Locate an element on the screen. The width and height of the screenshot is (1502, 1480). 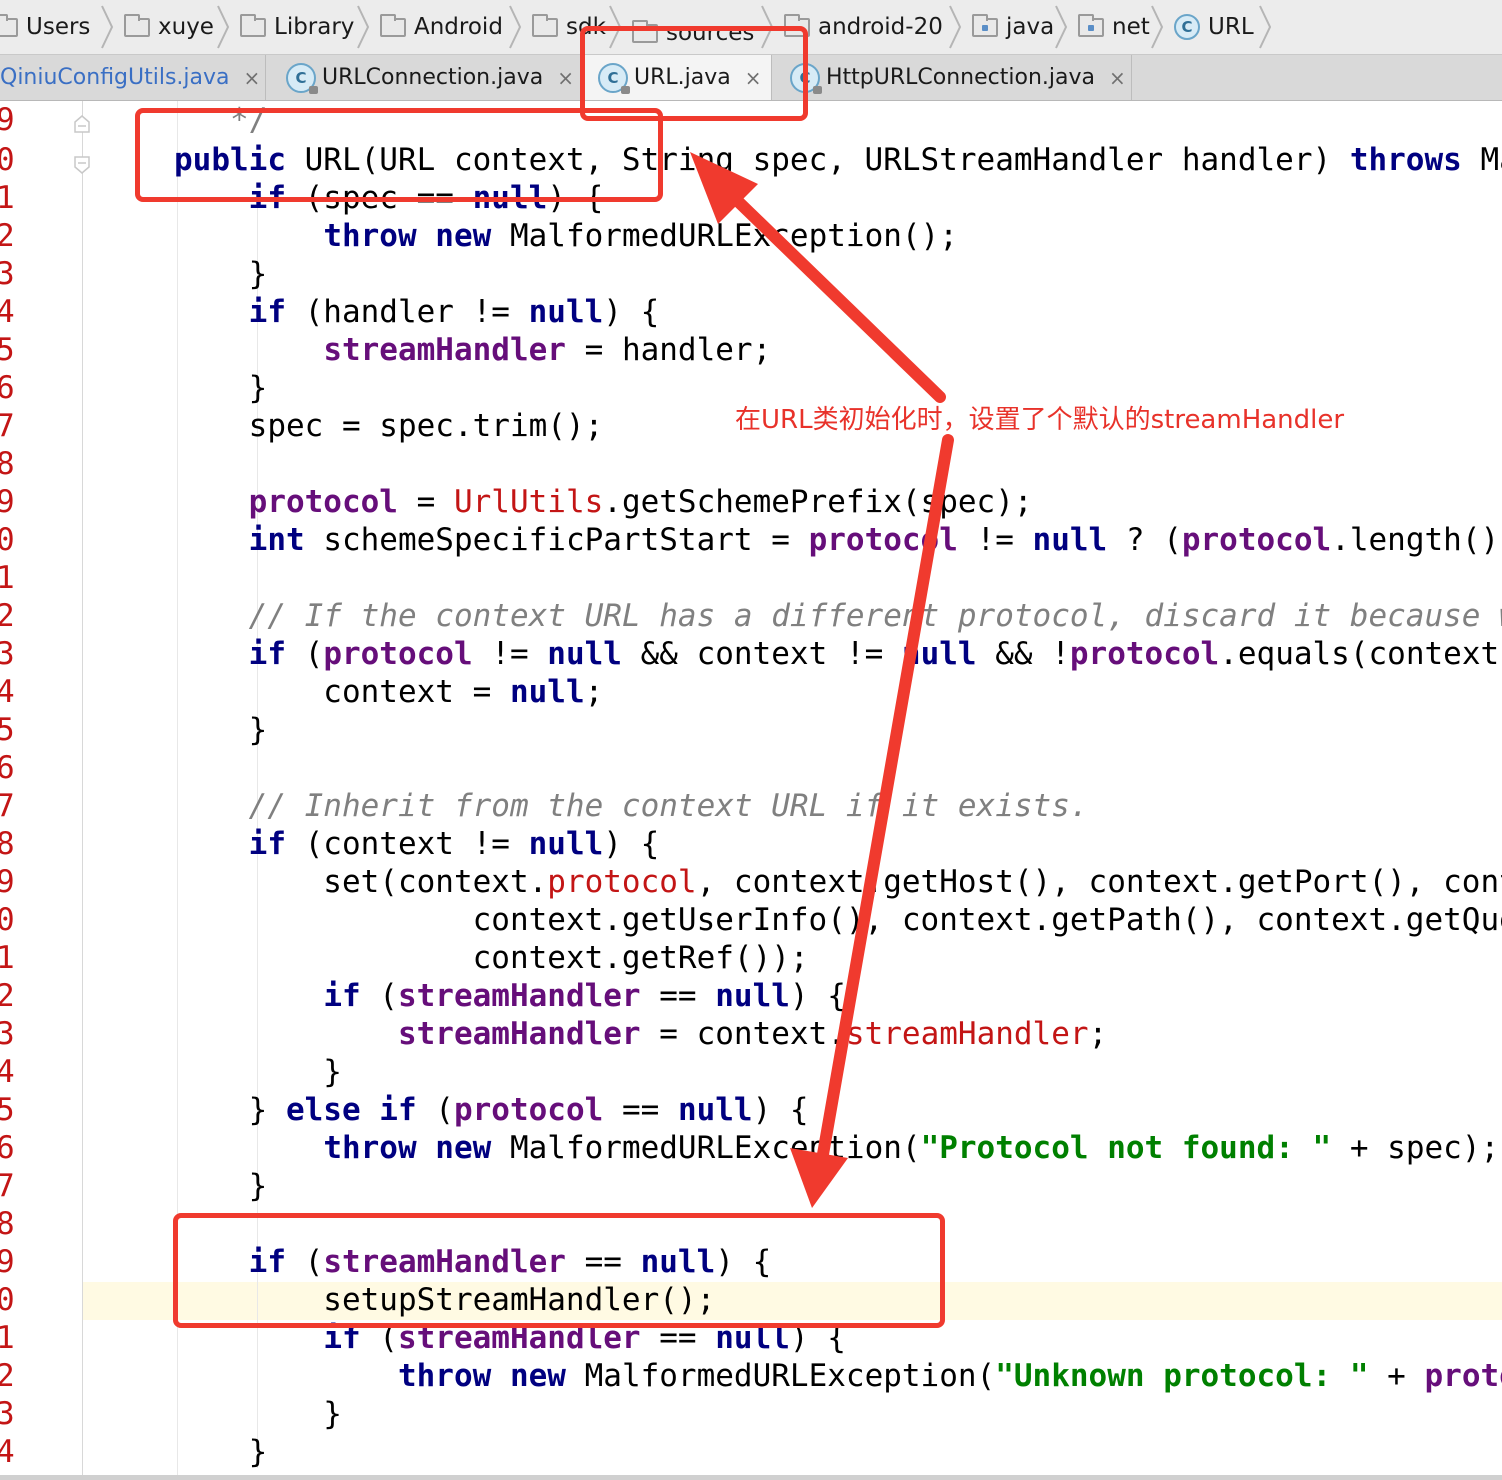
arrow-to-constructor-icon is located at coordinates (818, 277).